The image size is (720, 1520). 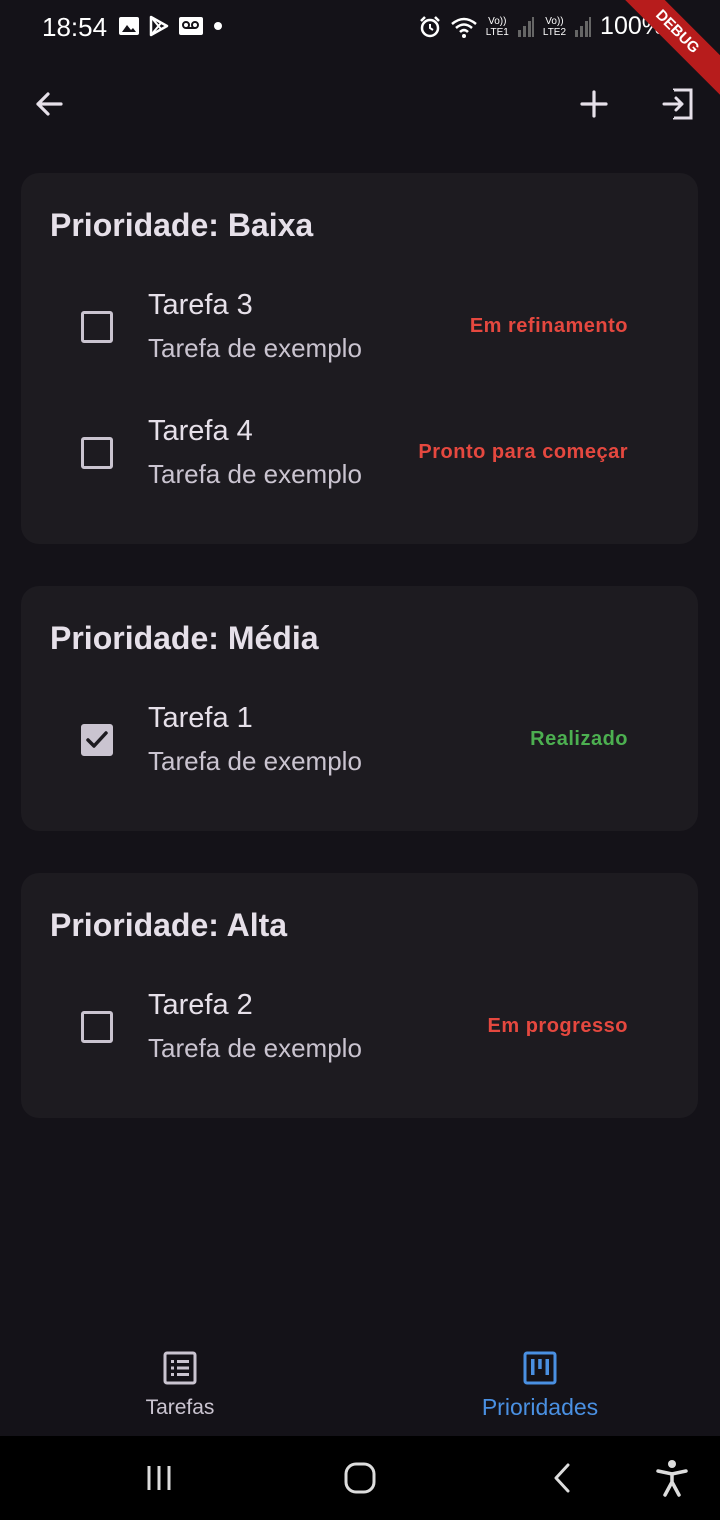 I want to click on accessibility-button, so click(x=672, y=1478).